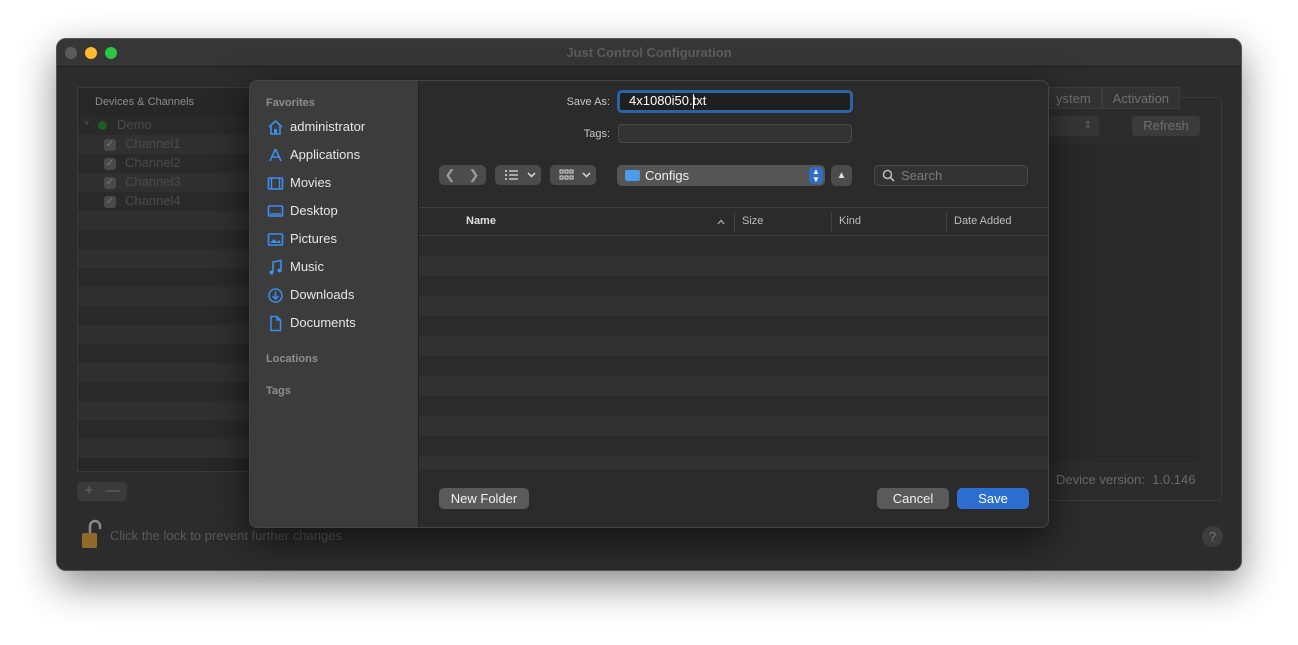  I want to click on desktop-icon, so click(275, 211).